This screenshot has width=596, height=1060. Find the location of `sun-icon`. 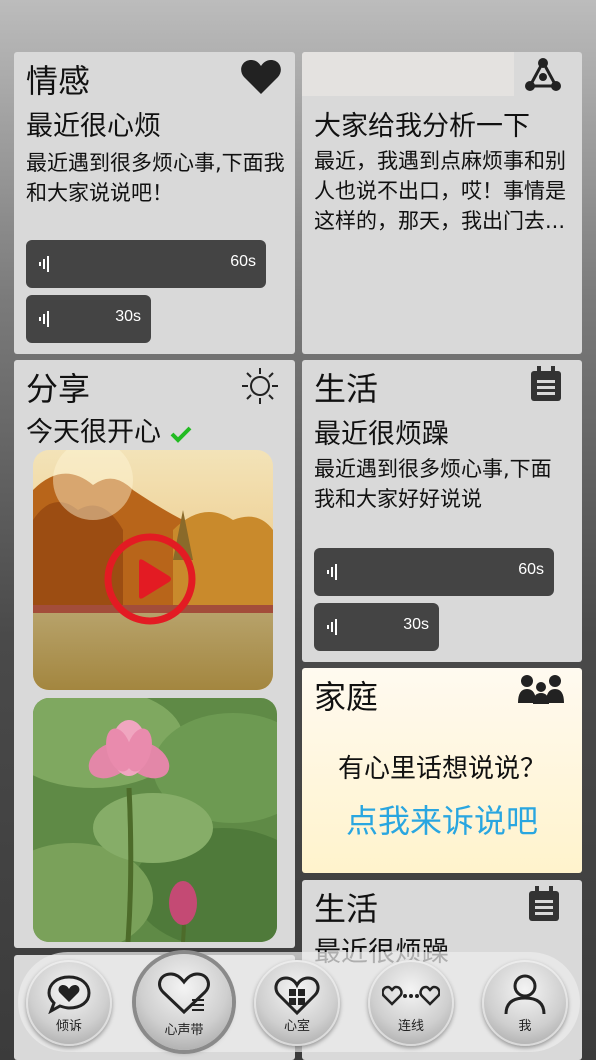

sun-icon is located at coordinates (260, 386).